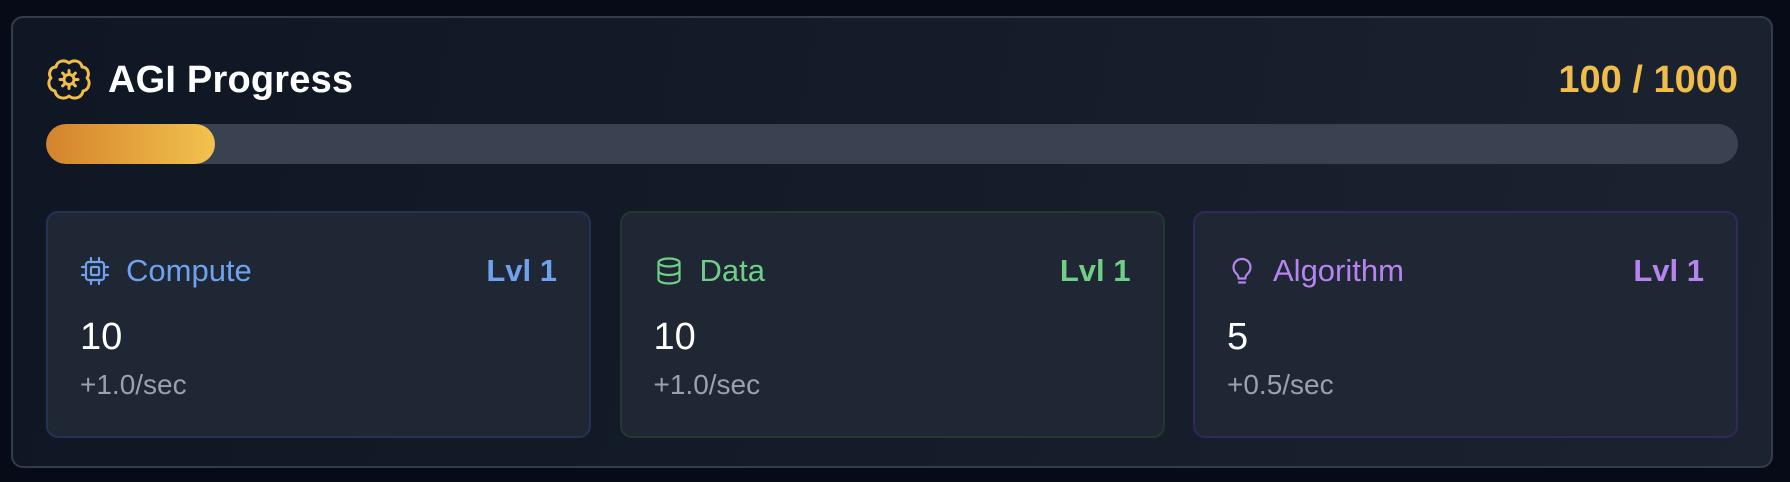  What do you see at coordinates (95, 271) in the screenshot?
I see `cpu-chip-icon` at bounding box center [95, 271].